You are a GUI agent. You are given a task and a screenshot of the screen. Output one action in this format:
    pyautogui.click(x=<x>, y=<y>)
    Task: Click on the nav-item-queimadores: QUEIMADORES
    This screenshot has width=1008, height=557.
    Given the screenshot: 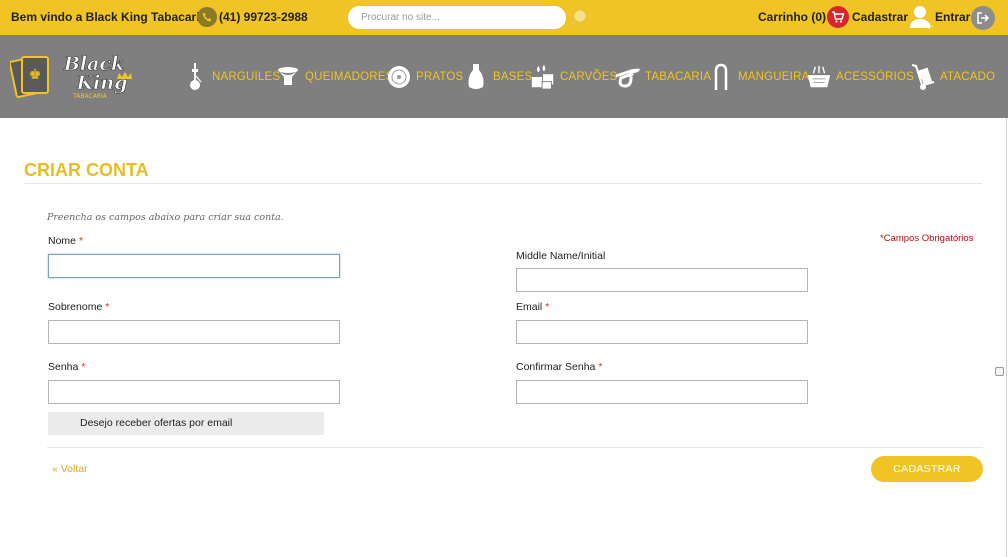 What is the action you would take?
    pyautogui.click(x=334, y=77)
    